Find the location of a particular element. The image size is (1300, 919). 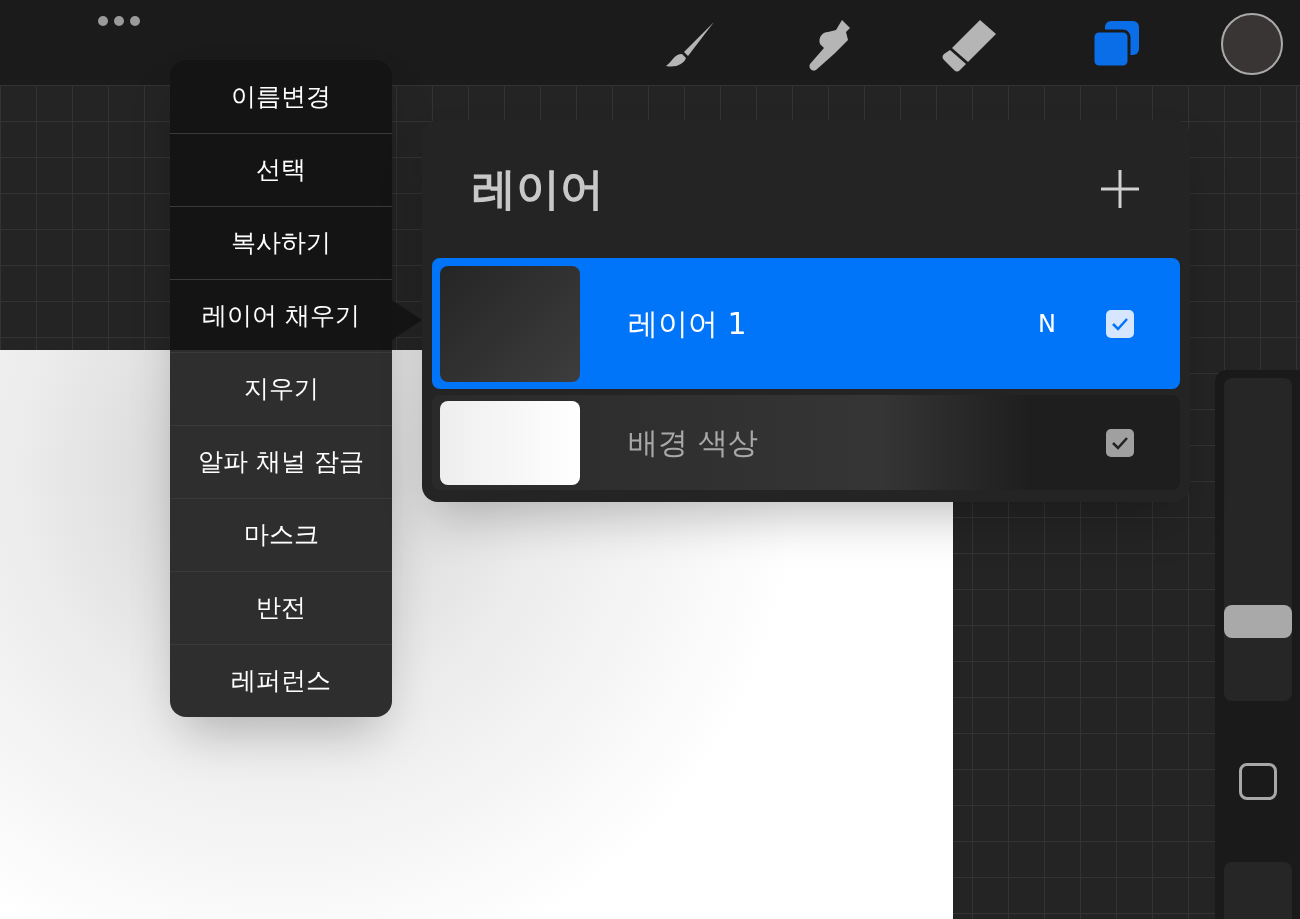

menu-item: 복사하기 is located at coordinates (281, 242).